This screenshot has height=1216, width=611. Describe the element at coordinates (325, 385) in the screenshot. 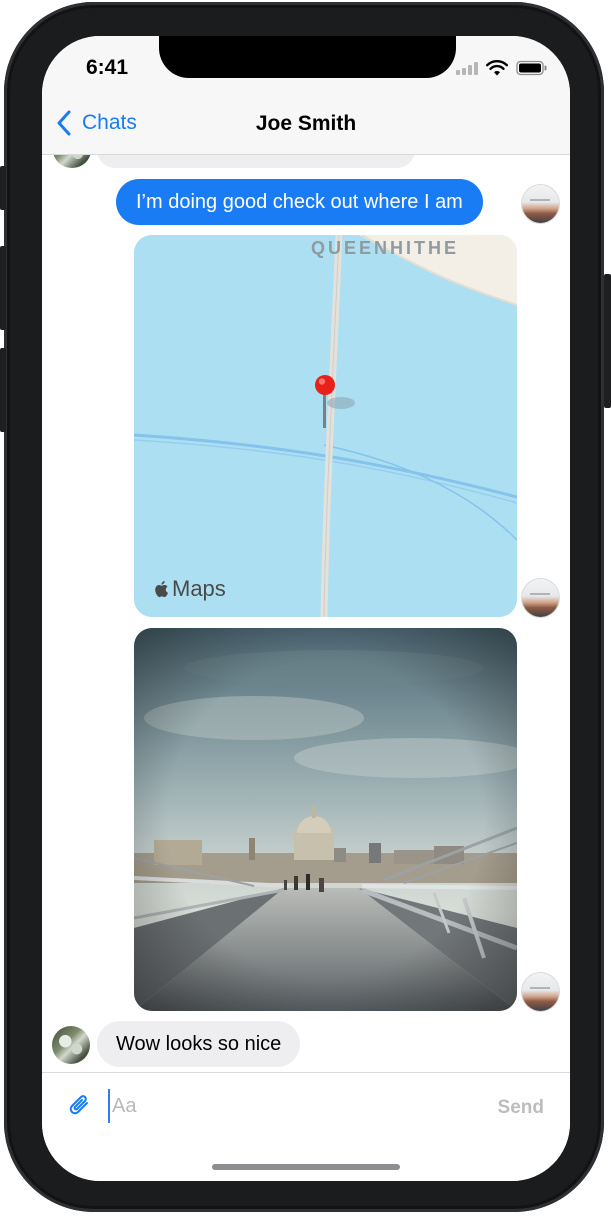

I see `map-pin-icon` at that location.